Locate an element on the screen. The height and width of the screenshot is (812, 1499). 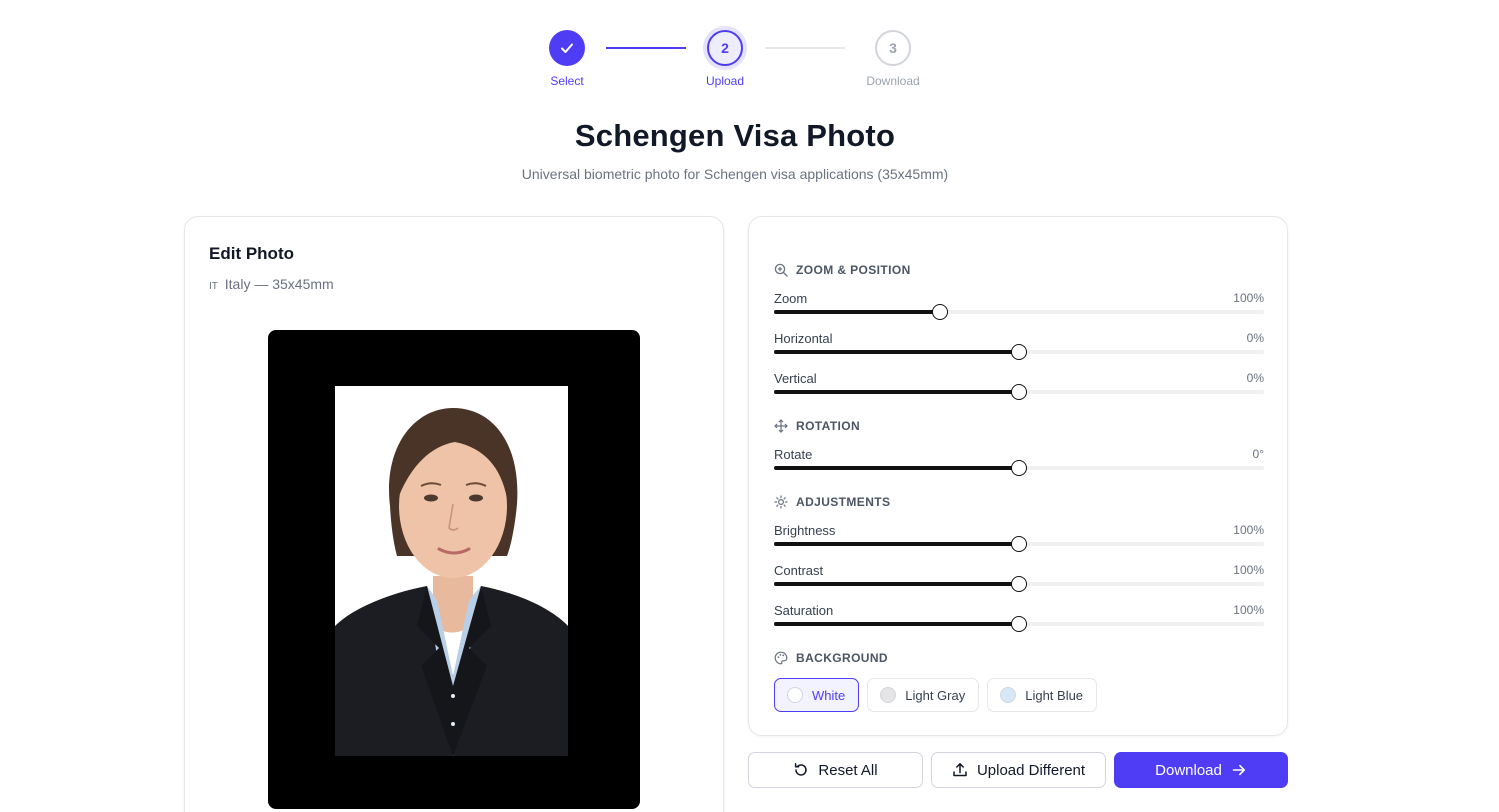
bg-option-light-blue: Light Blue is located at coordinates (1042, 695).